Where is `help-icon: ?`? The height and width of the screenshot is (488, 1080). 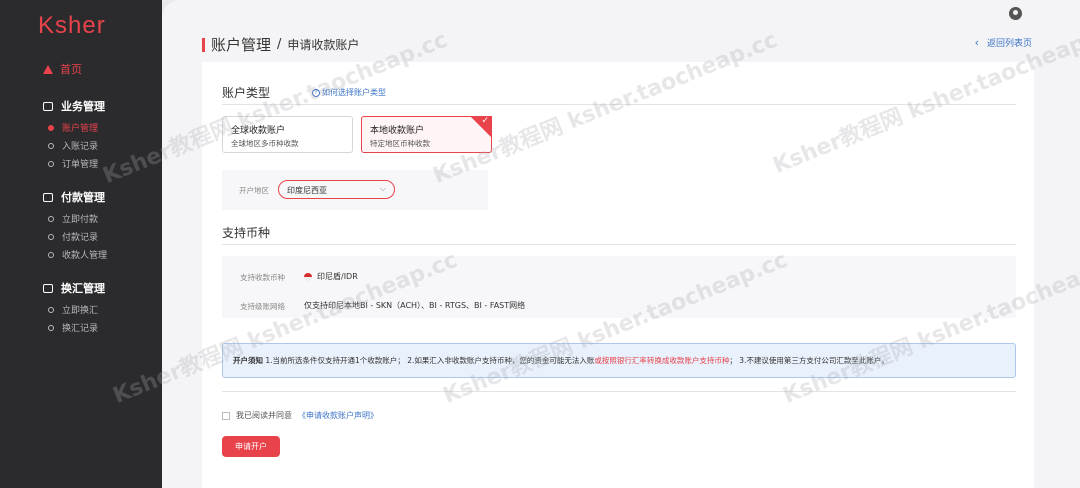 help-icon: ? is located at coordinates (316, 92).